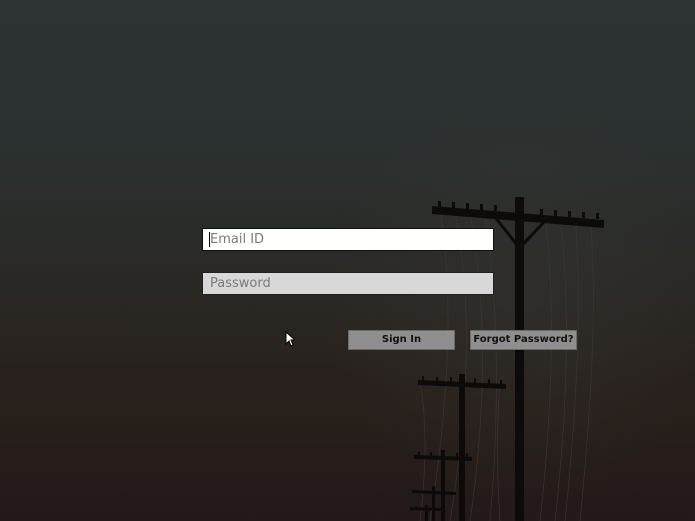  Describe the element at coordinates (348, 283) in the screenshot. I see `password-field` at that location.